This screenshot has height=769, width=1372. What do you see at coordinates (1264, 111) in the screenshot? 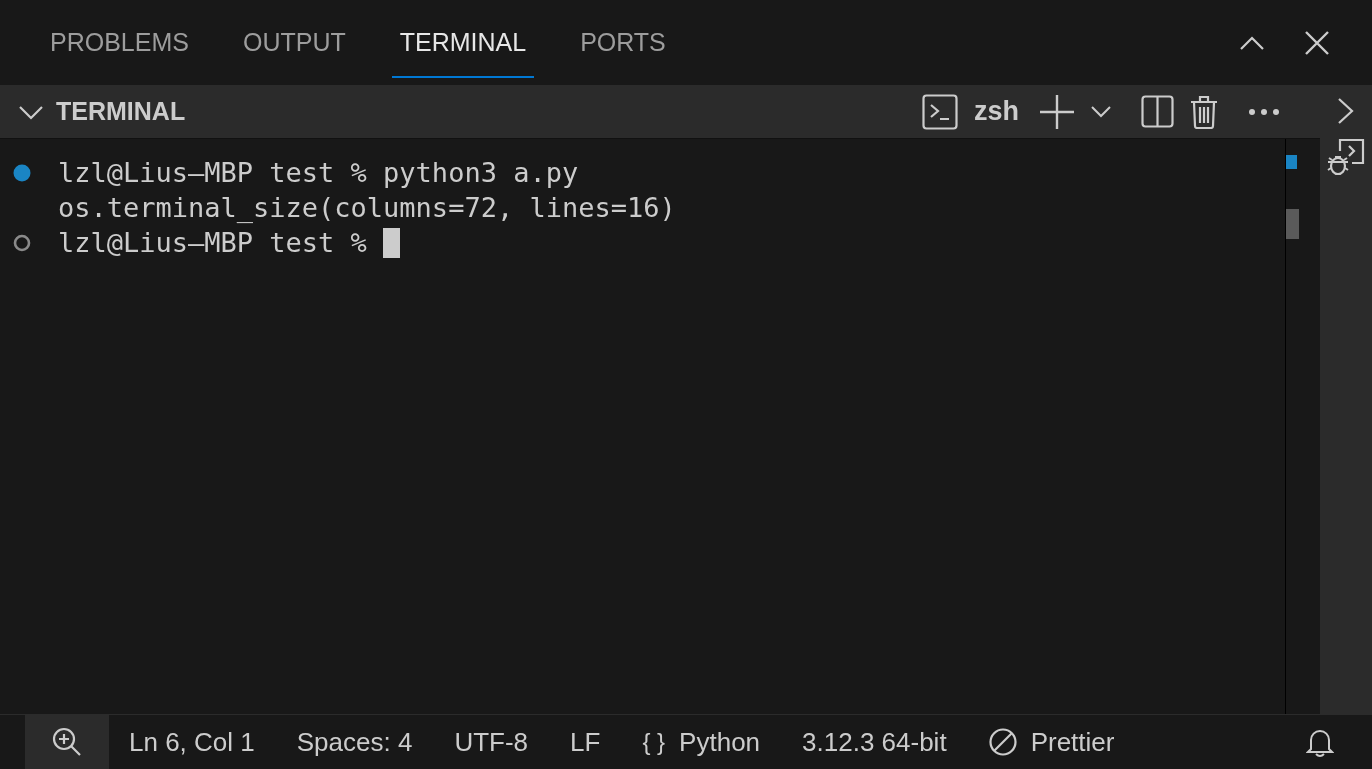
I see `more-icon` at bounding box center [1264, 111].